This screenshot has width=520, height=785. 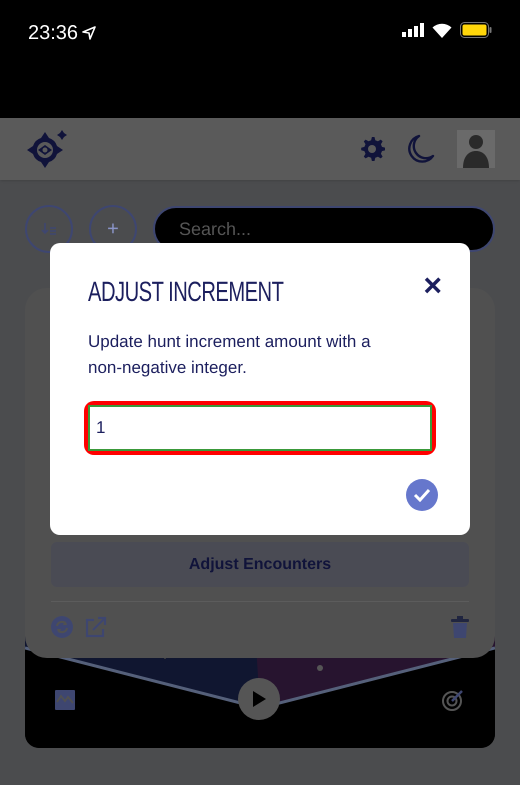 What do you see at coordinates (413, 30) in the screenshot?
I see `signal-icon` at bounding box center [413, 30].